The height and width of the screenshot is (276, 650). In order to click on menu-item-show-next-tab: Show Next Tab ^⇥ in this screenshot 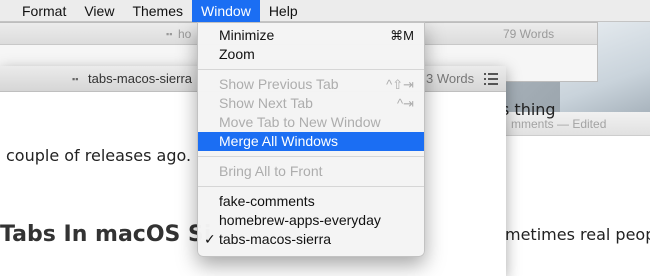, I will do `click(311, 103)`.